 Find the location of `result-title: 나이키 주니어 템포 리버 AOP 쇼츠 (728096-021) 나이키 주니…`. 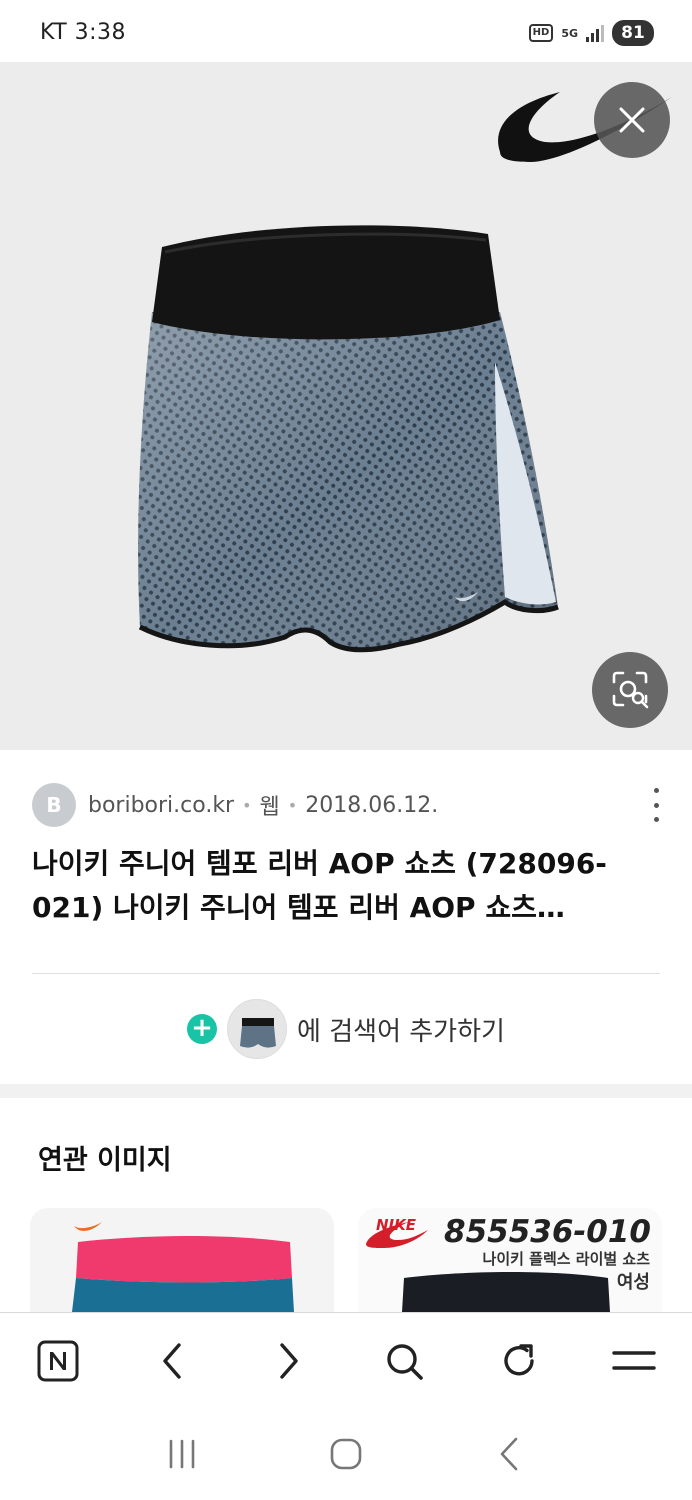

result-title: 나이키 주니어 템포 리버 AOP 쇼츠 (728096-021) 나이키 주니… is located at coordinates (348, 886).